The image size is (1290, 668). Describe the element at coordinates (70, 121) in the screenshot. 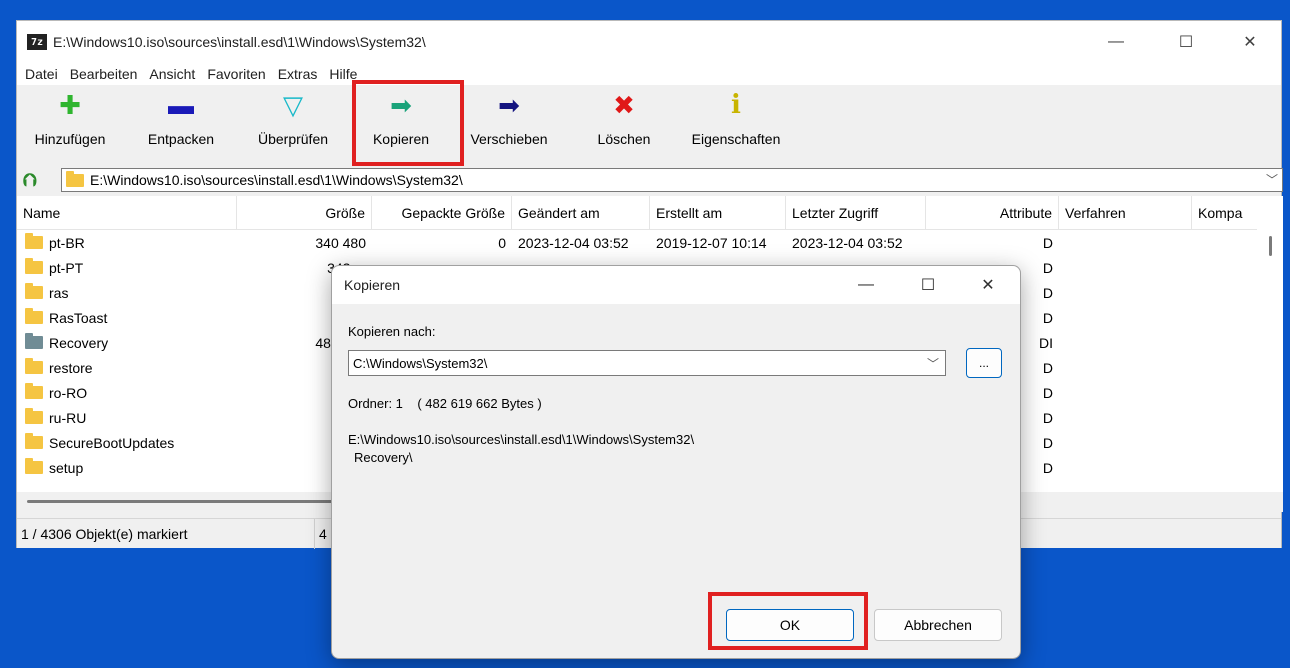

I see `add-button: ✚ Hinzufügen` at that location.